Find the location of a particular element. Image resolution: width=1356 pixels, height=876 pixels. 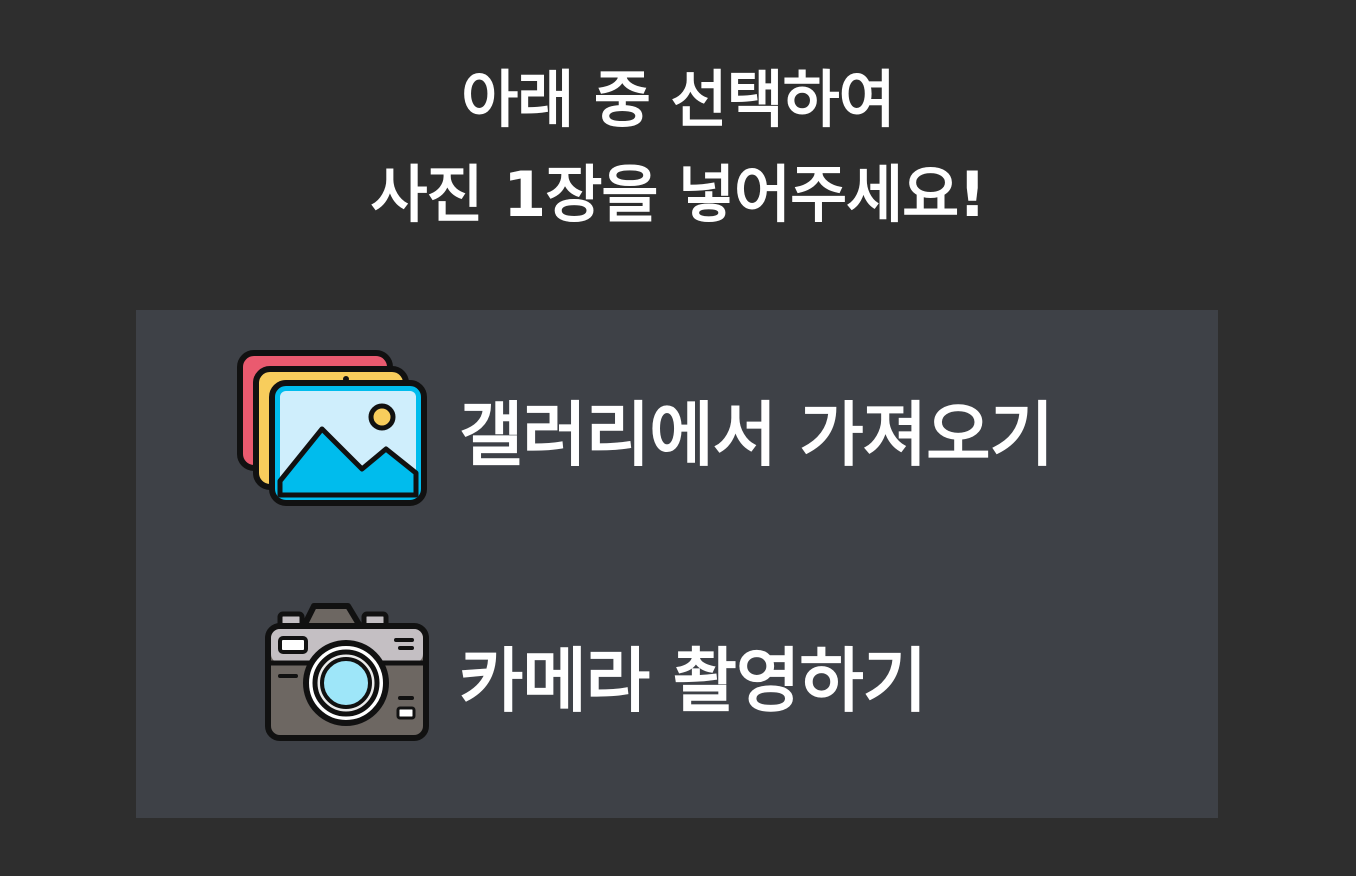

camera-option-button: 카메라 촬영하기 is located at coordinates (686, 675).